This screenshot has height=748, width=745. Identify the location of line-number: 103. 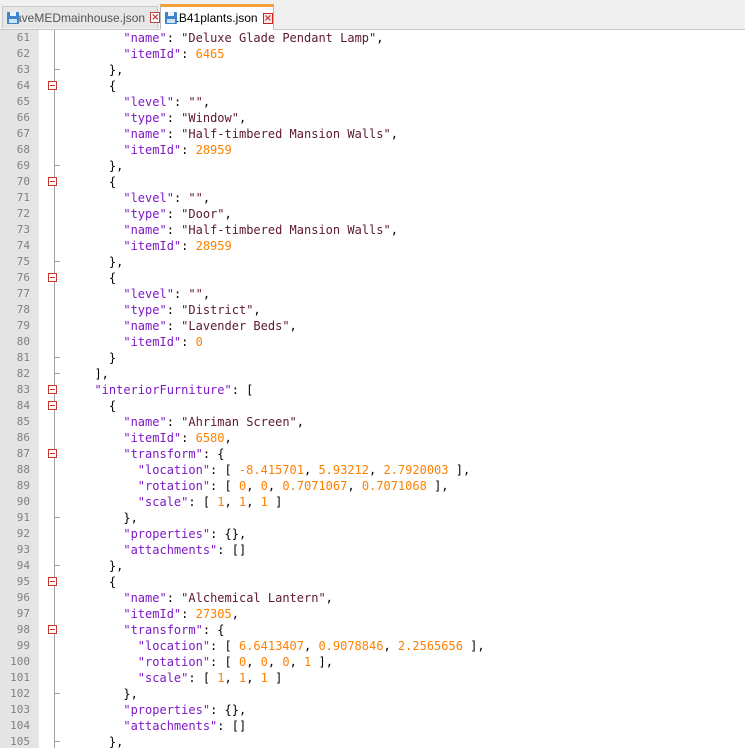
(20, 709).